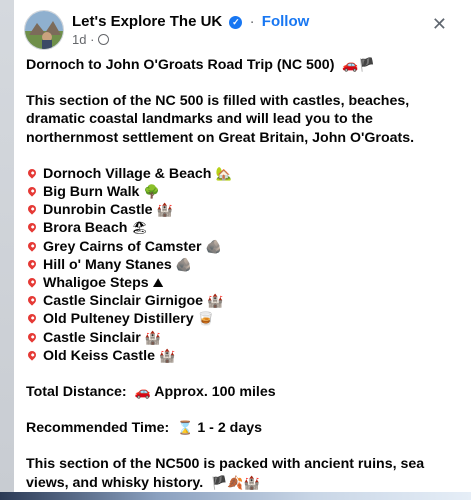 This screenshot has width=471, height=500. Describe the element at coordinates (158, 283) in the screenshot. I see `mountain-emoji-icon: ⛰` at that location.